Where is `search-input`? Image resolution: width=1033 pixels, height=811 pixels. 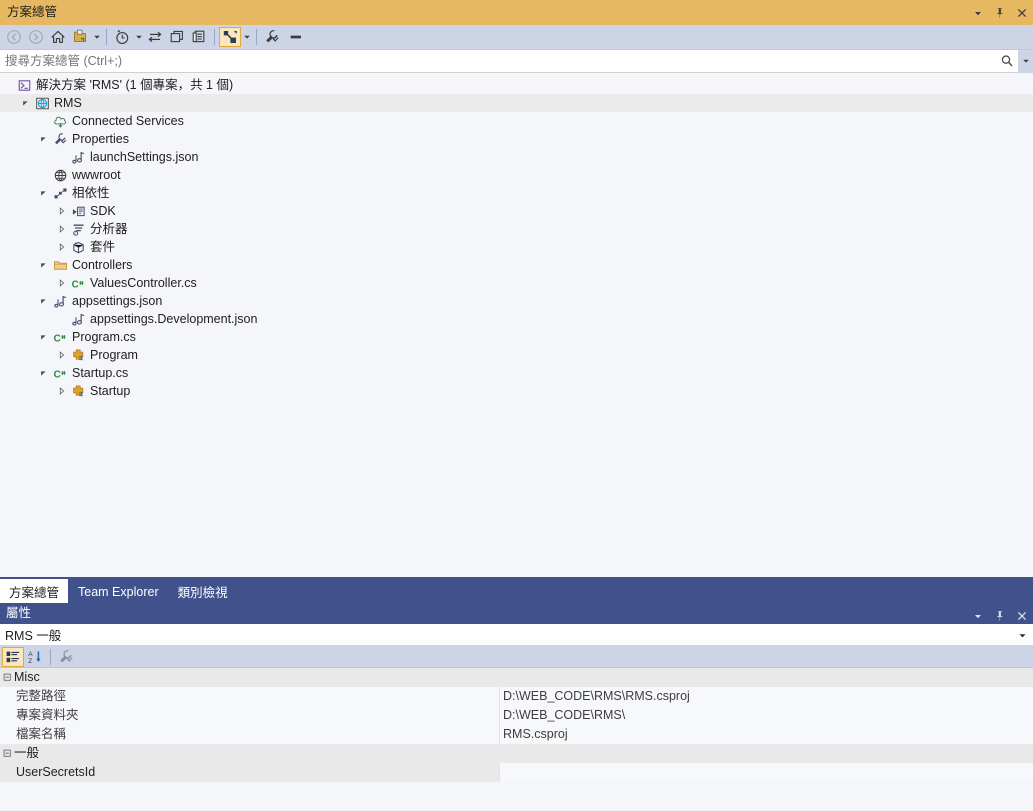 search-input is located at coordinates (498, 61).